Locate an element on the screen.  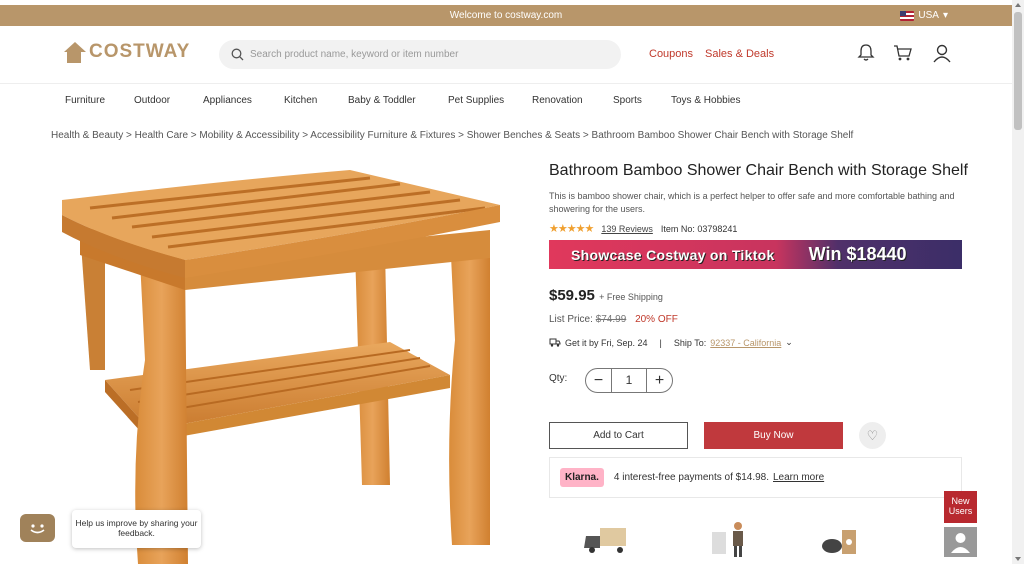
delivery-estimate: Get it by Fri, Sep. 24 is located at coordinates (606, 342).